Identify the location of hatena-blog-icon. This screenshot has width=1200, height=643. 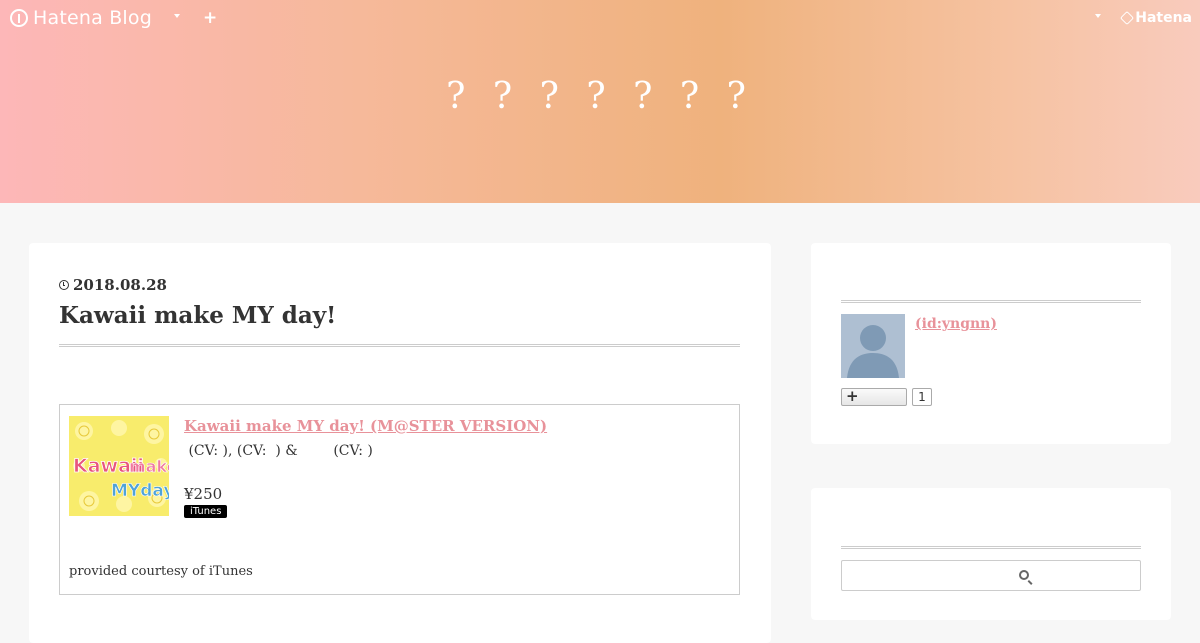
(19, 18).